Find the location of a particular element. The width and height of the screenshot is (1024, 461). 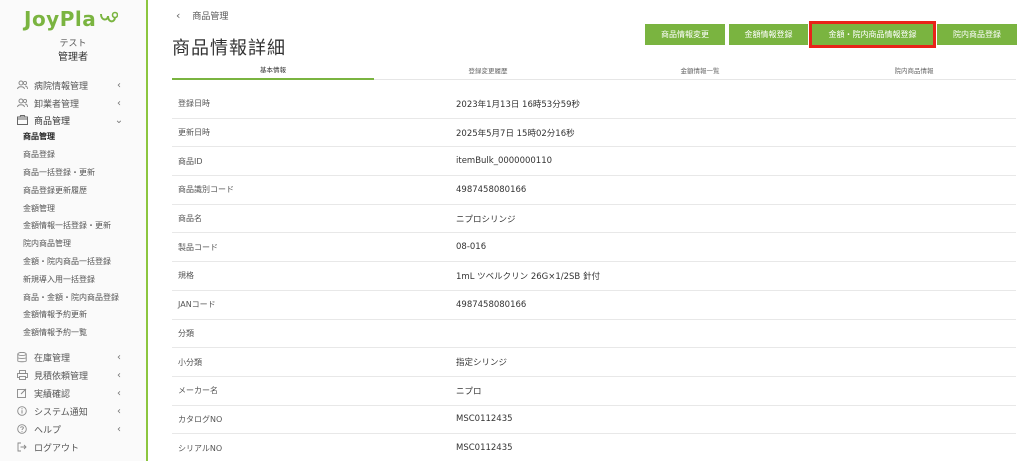

help-icon is located at coordinates (22, 429).